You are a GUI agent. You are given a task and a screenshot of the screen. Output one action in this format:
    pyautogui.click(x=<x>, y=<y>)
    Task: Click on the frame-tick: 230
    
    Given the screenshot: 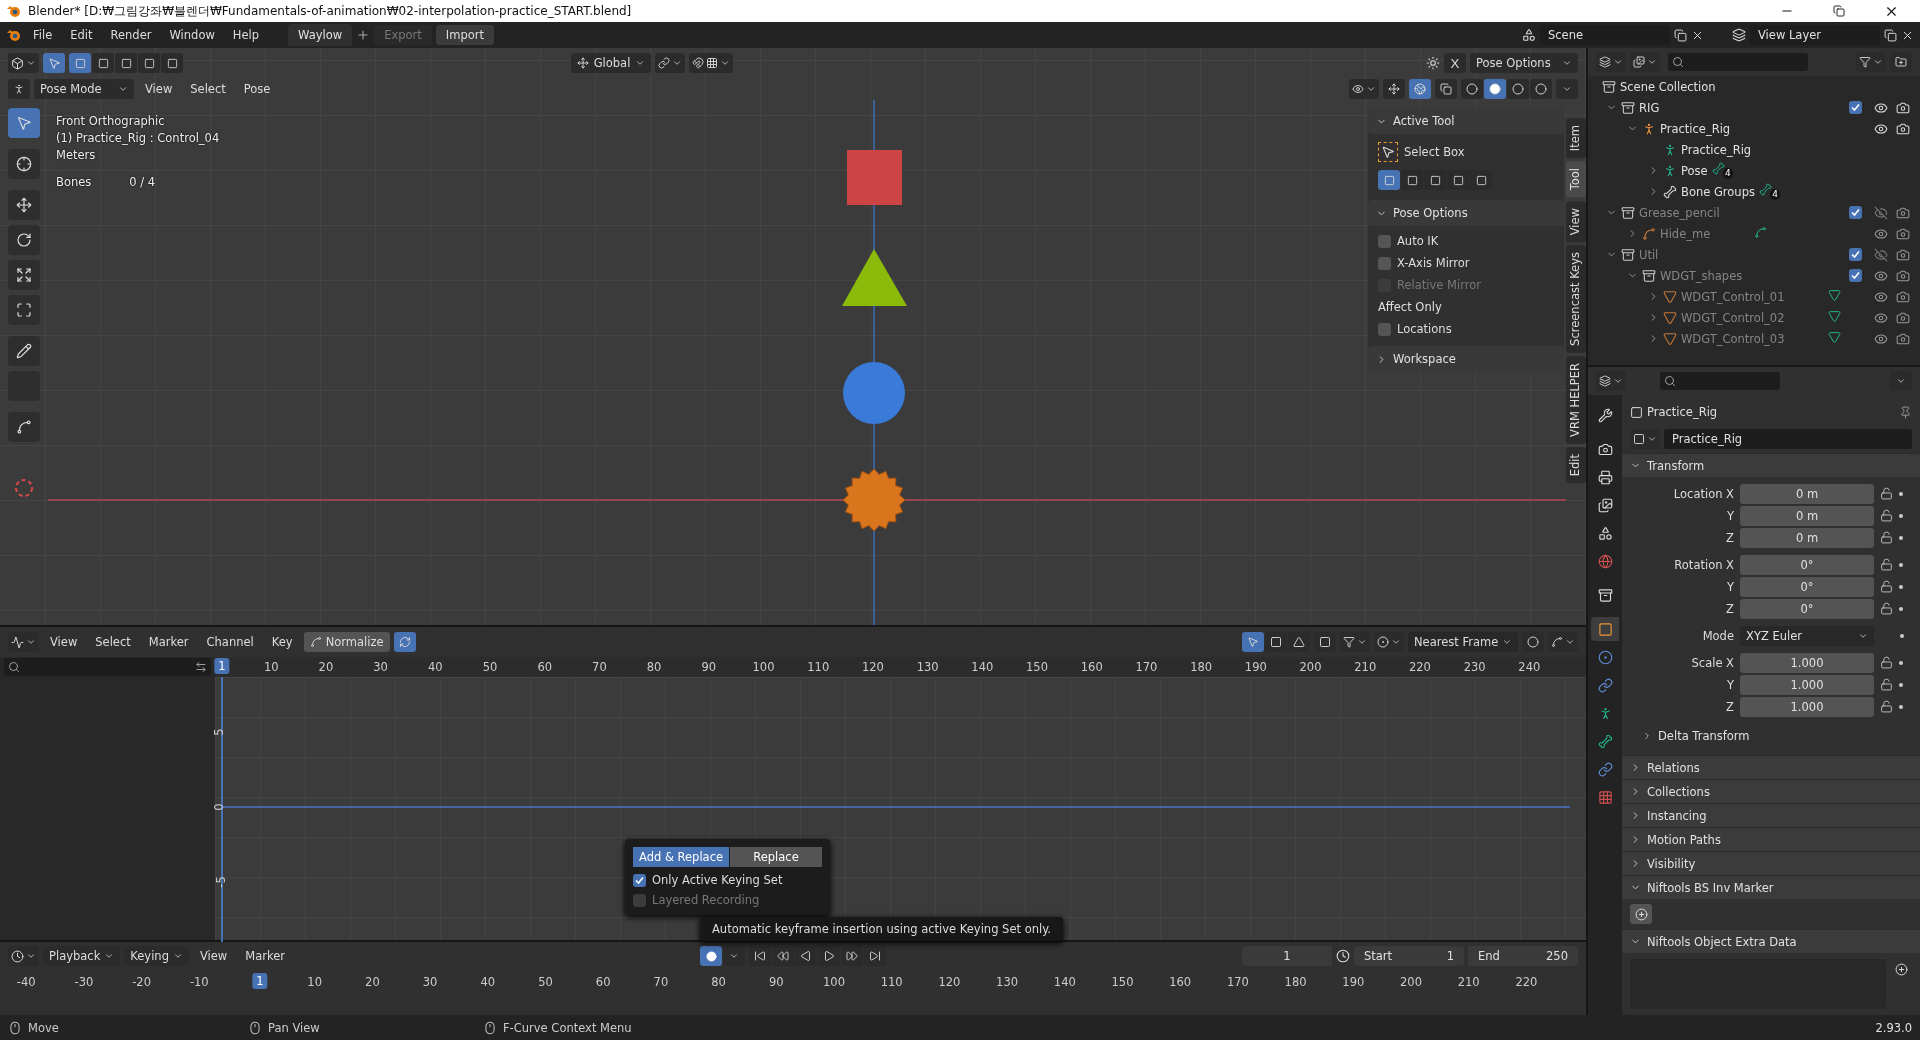 What is the action you would take?
    pyautogui.click(x=1474, y=667)
    